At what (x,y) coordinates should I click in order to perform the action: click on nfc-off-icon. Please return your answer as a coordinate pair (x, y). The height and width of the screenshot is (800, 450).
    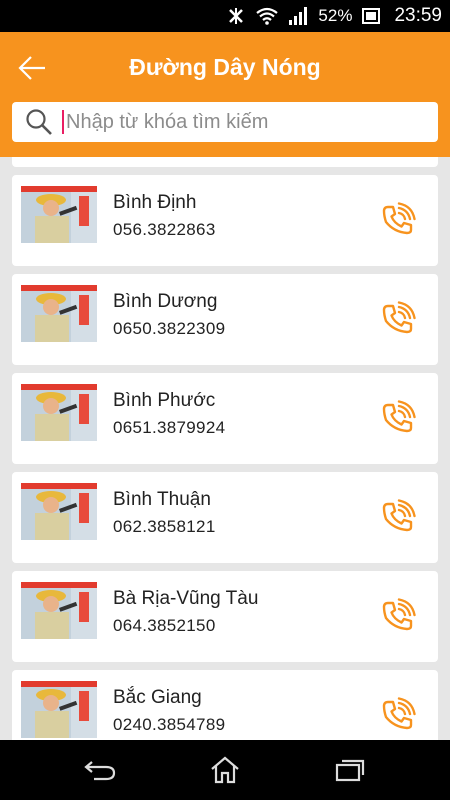
    Looking at the image, I should click on (236, 16).